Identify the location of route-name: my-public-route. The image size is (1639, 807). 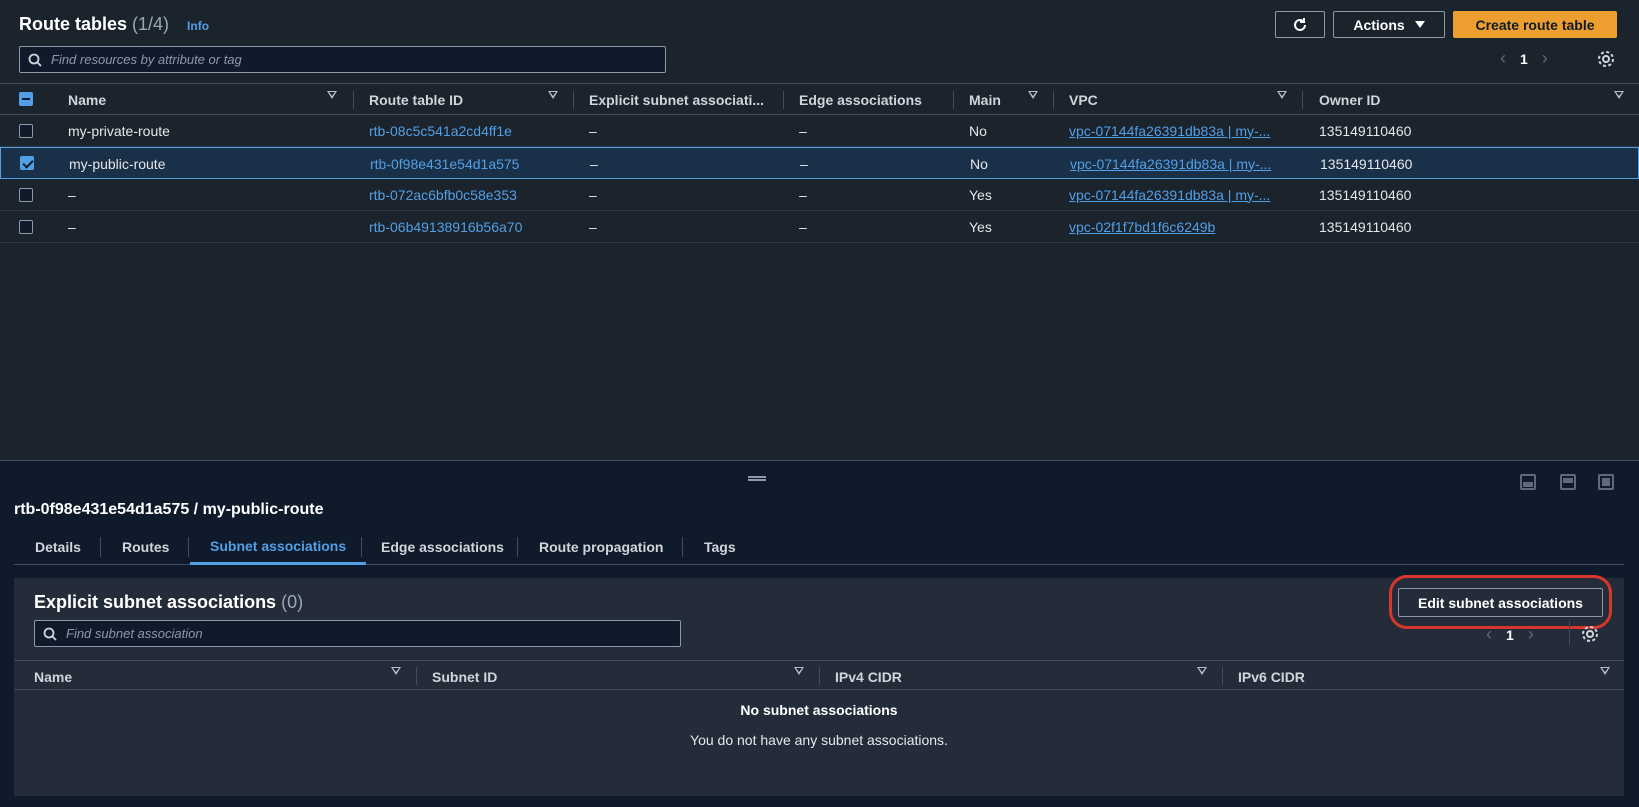
(117, 163).